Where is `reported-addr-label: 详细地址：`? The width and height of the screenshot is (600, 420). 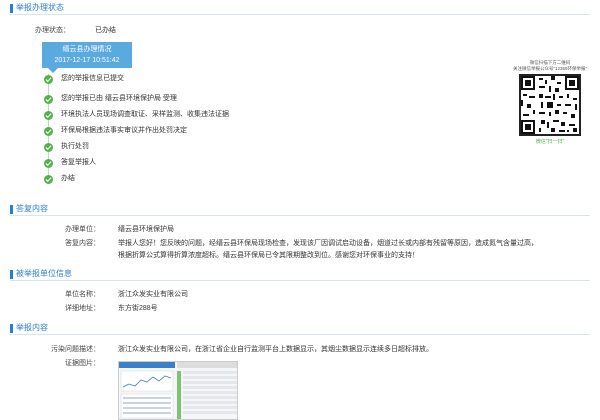 reported-addr-label: 详细地址： is located at coordinates (82, 308).